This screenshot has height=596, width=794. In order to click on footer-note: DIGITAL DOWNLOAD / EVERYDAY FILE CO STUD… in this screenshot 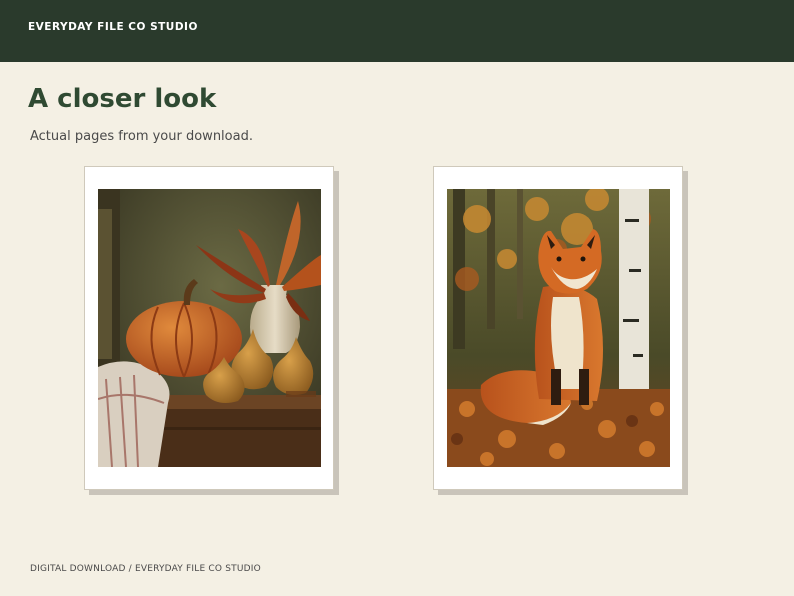, I will do `click(145, 569)`.